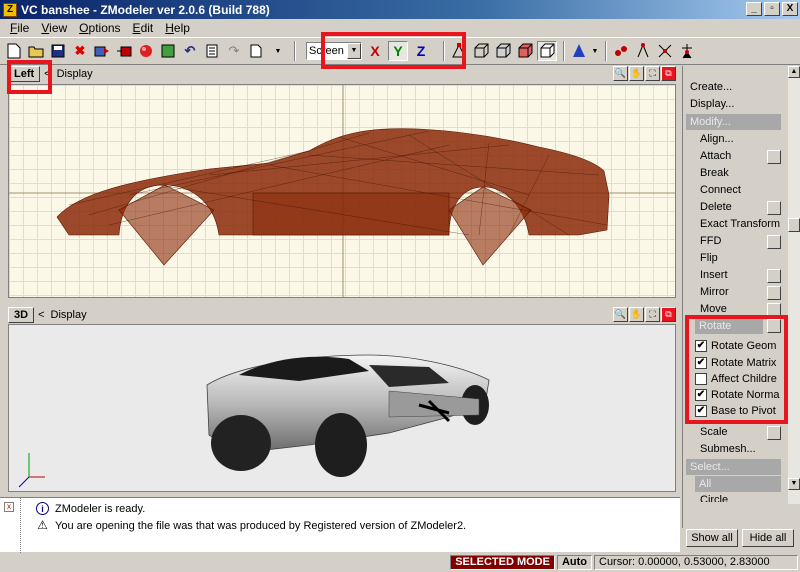 This screenshot has width=800, height=572. Describe the element at coordinates (714, 173) in the screenshot. I see `break-item: Break` at that location.